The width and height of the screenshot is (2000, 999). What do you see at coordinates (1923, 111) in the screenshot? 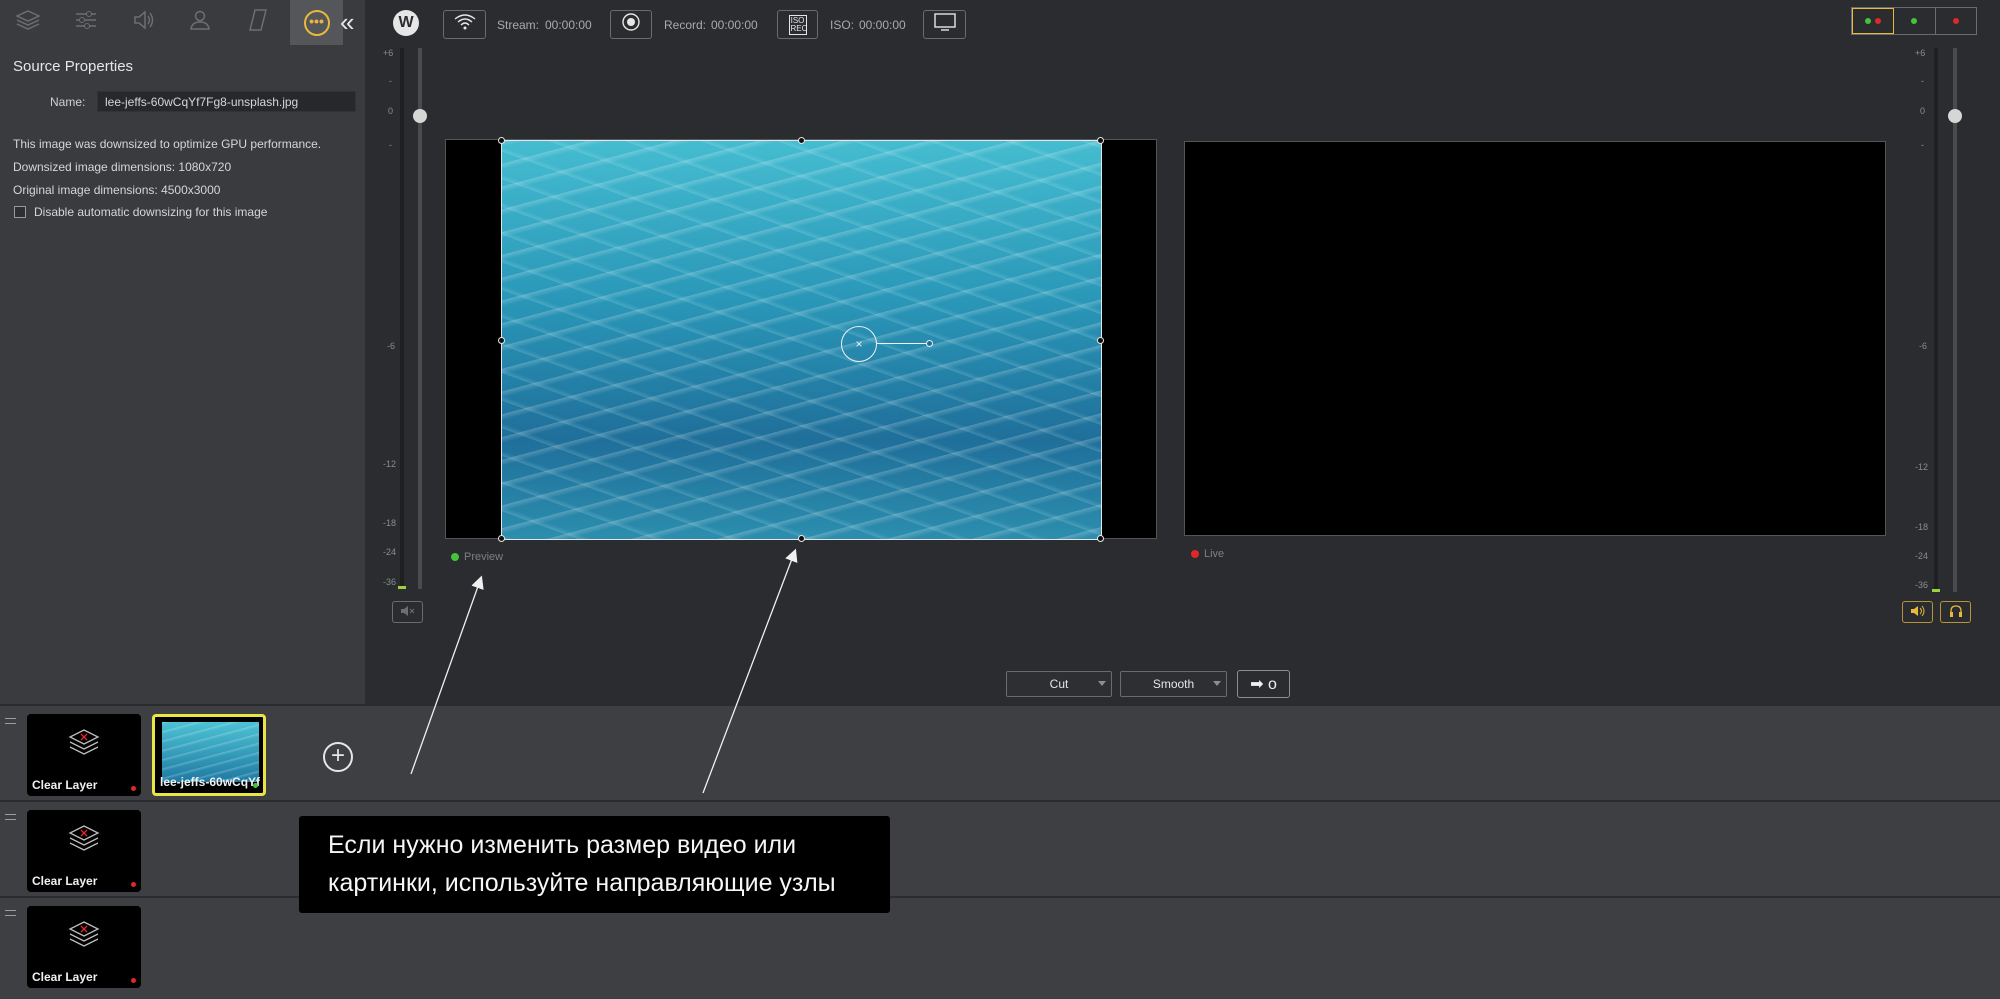
I see `meter-tick: 0` at bounding box center [1923, 111].